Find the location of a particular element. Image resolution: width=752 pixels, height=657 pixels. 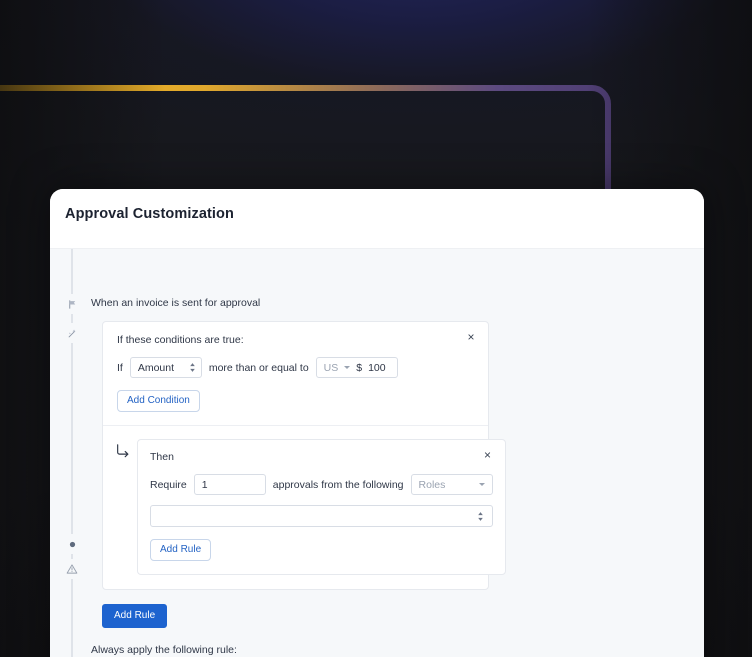

add-rule-wrap: Add Rule is located at coordinates (399, 616).